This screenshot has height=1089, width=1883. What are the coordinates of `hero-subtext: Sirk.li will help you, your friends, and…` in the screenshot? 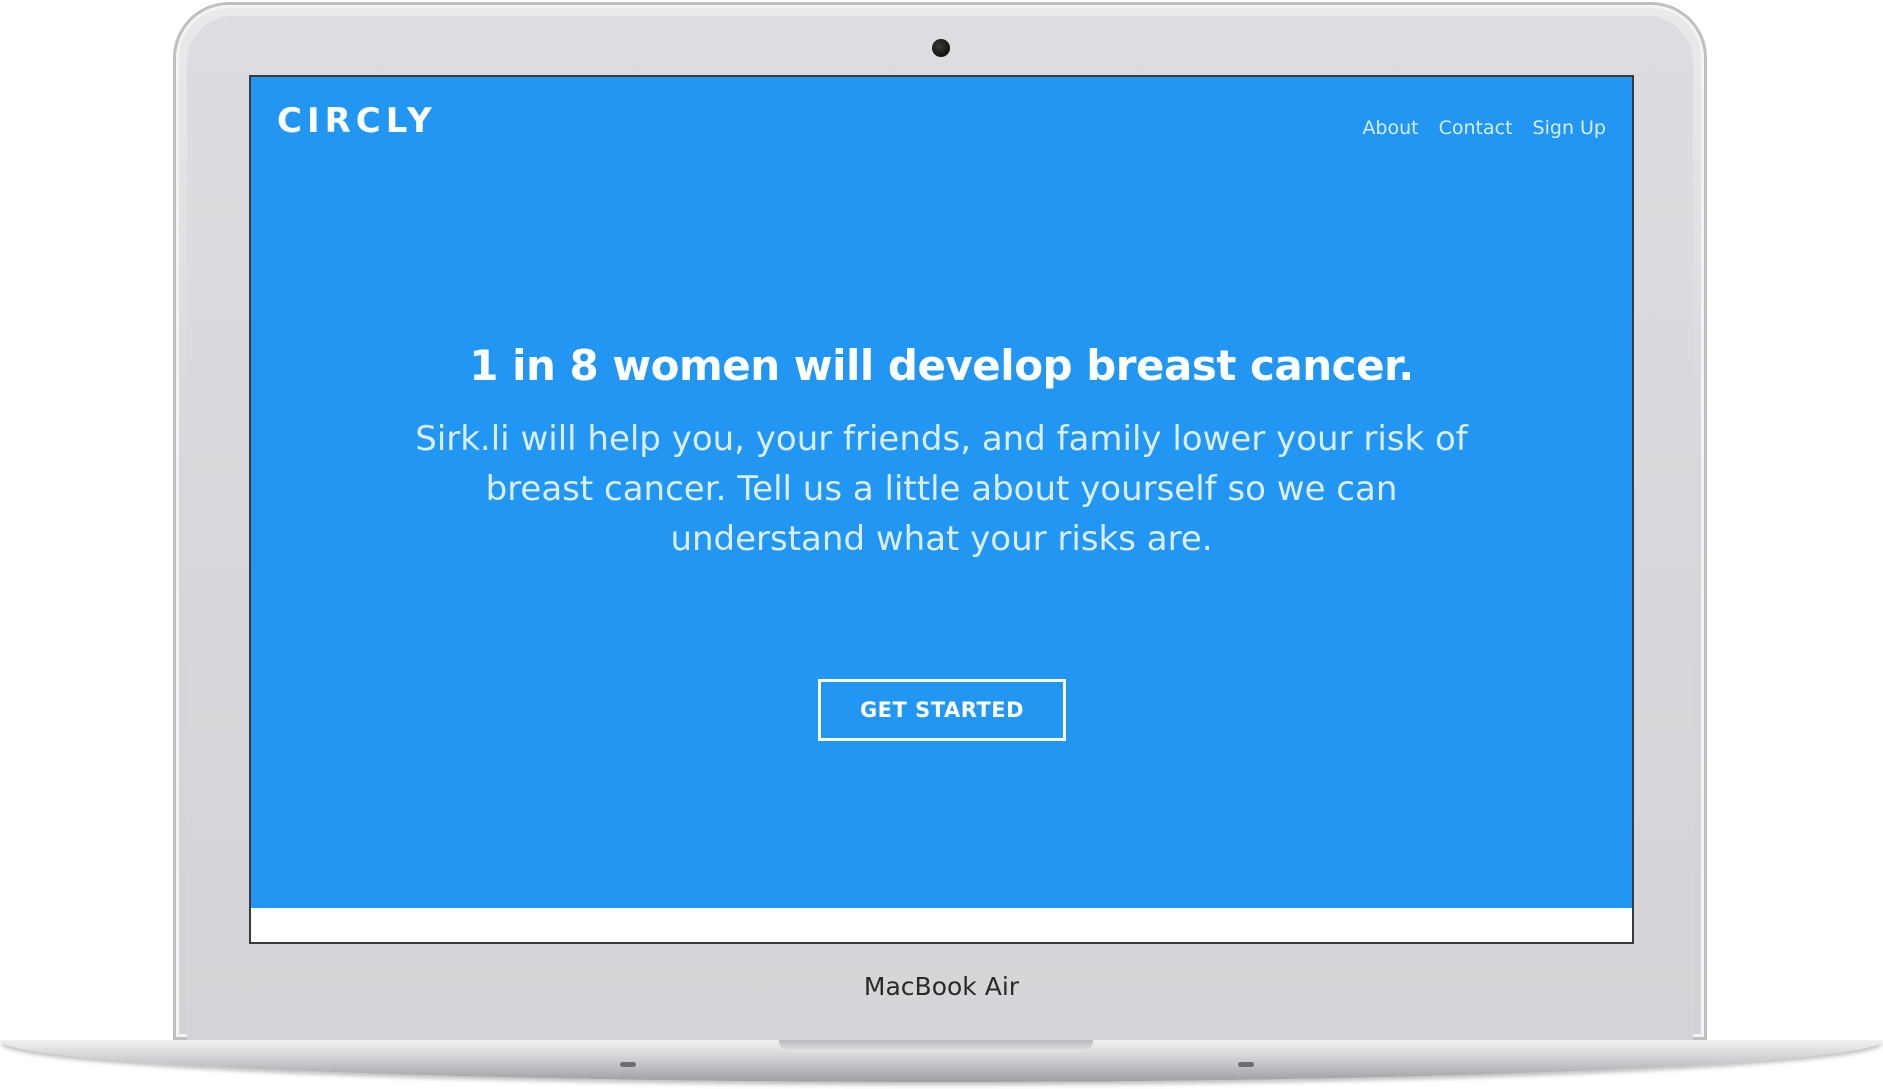 It's located at (941, 489).